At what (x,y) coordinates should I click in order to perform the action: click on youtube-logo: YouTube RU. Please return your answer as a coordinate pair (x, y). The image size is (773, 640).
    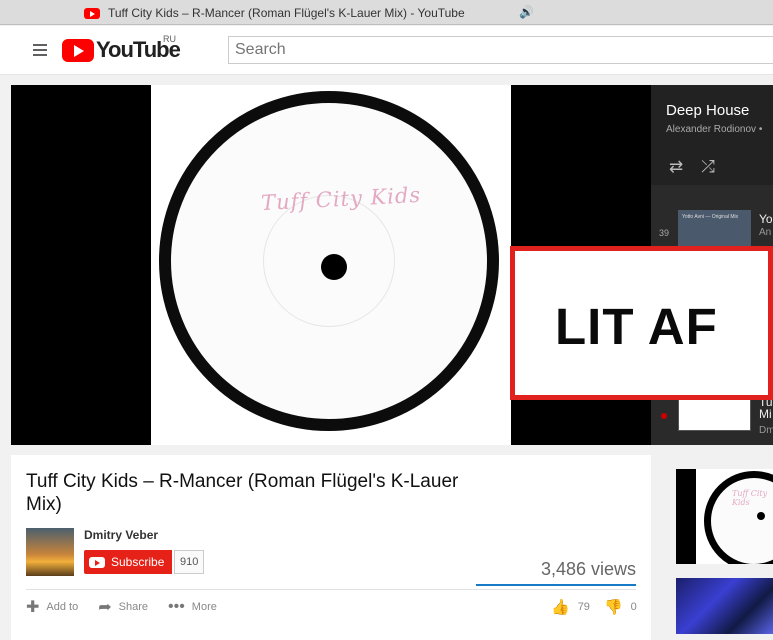
    Looking at the image, I should click on (121, 48).